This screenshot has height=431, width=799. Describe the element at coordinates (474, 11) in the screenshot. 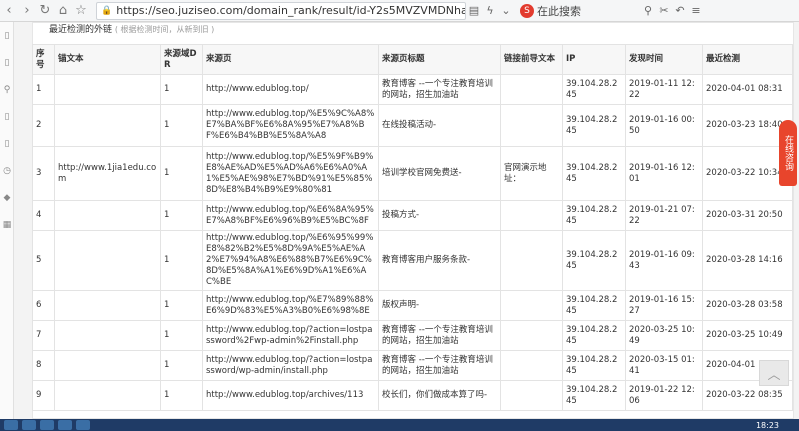

I see `reader-icon: ▤` at that location.